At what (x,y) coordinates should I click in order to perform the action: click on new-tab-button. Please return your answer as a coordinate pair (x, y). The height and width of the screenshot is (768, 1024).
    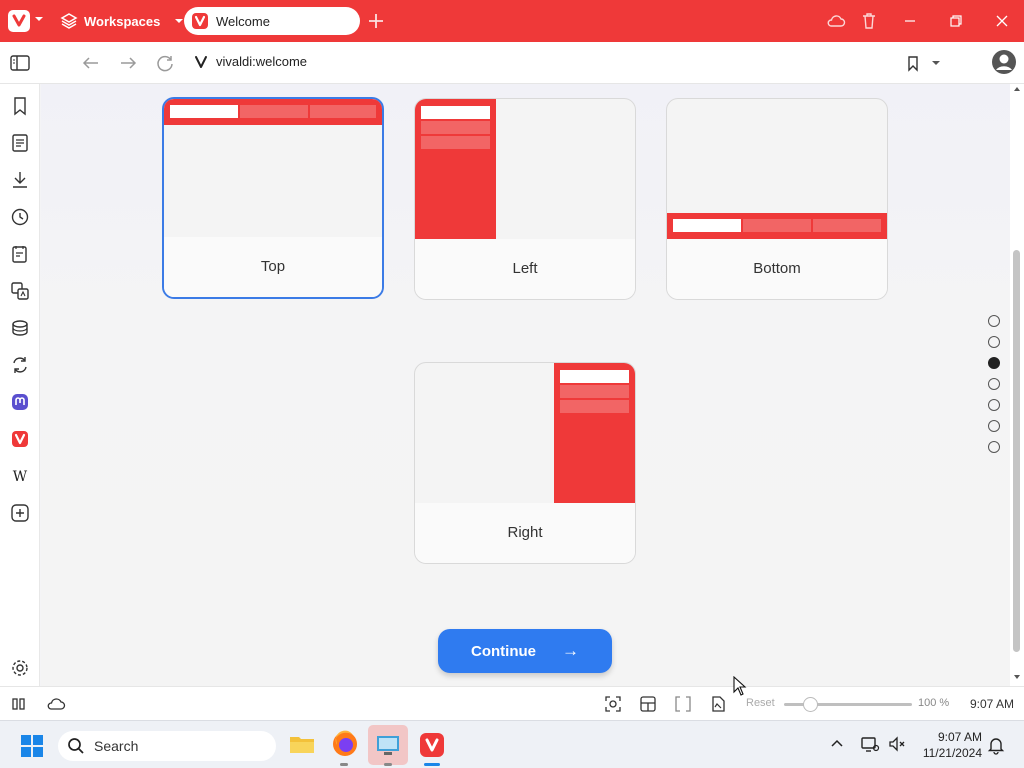
    Looking at the image, I should click on (376, 21).